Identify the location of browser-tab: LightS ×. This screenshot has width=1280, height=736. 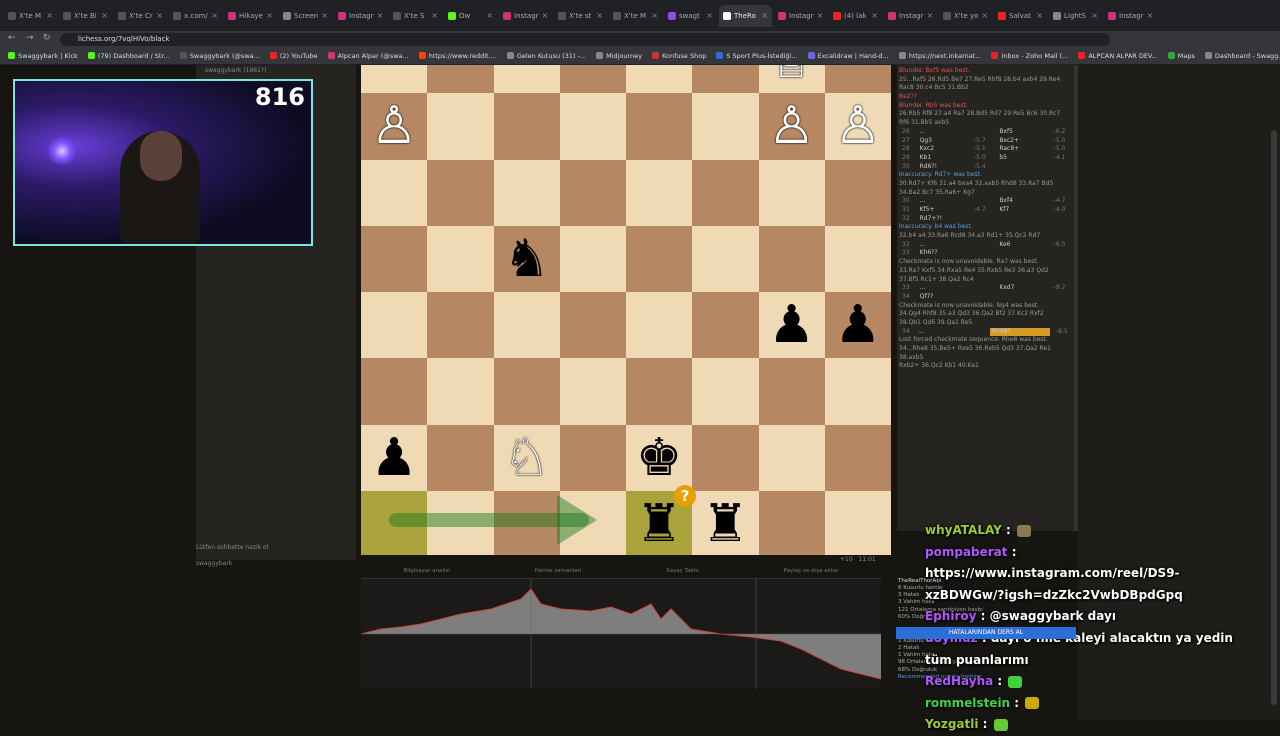
(1075, 16).